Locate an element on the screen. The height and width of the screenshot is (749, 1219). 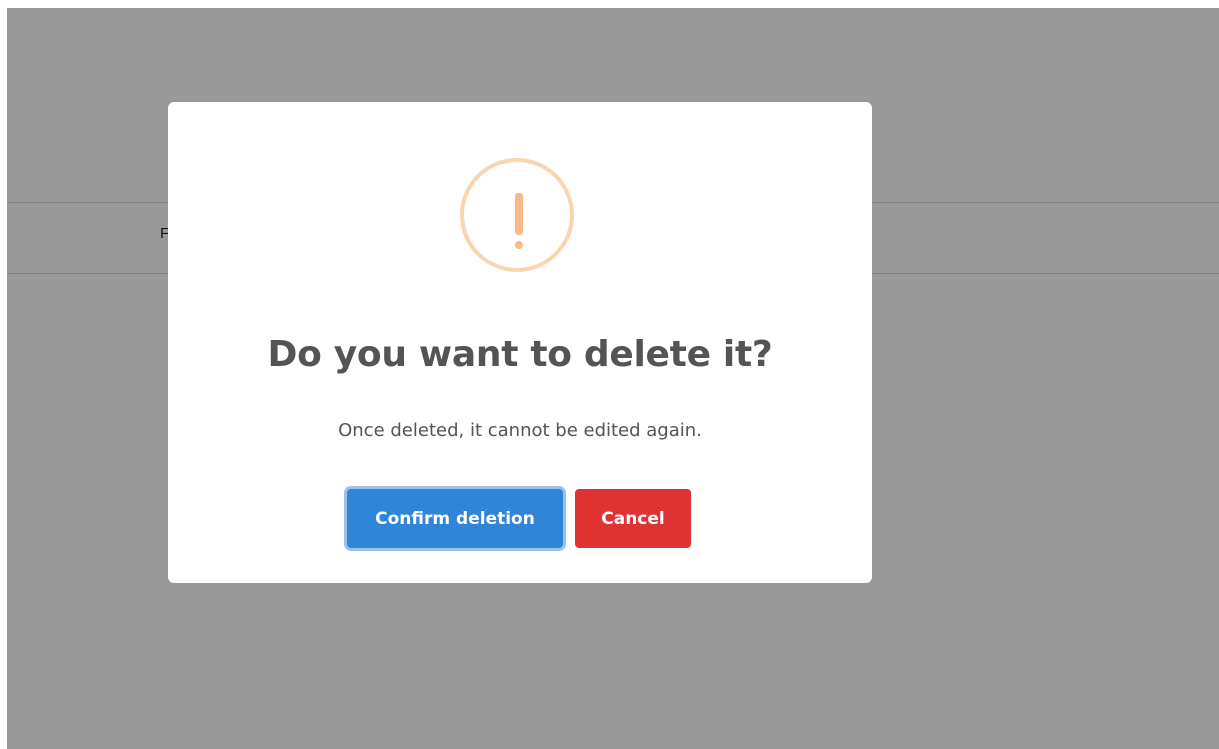
cancel-button: Cancel is located at coordinates (633, 518).